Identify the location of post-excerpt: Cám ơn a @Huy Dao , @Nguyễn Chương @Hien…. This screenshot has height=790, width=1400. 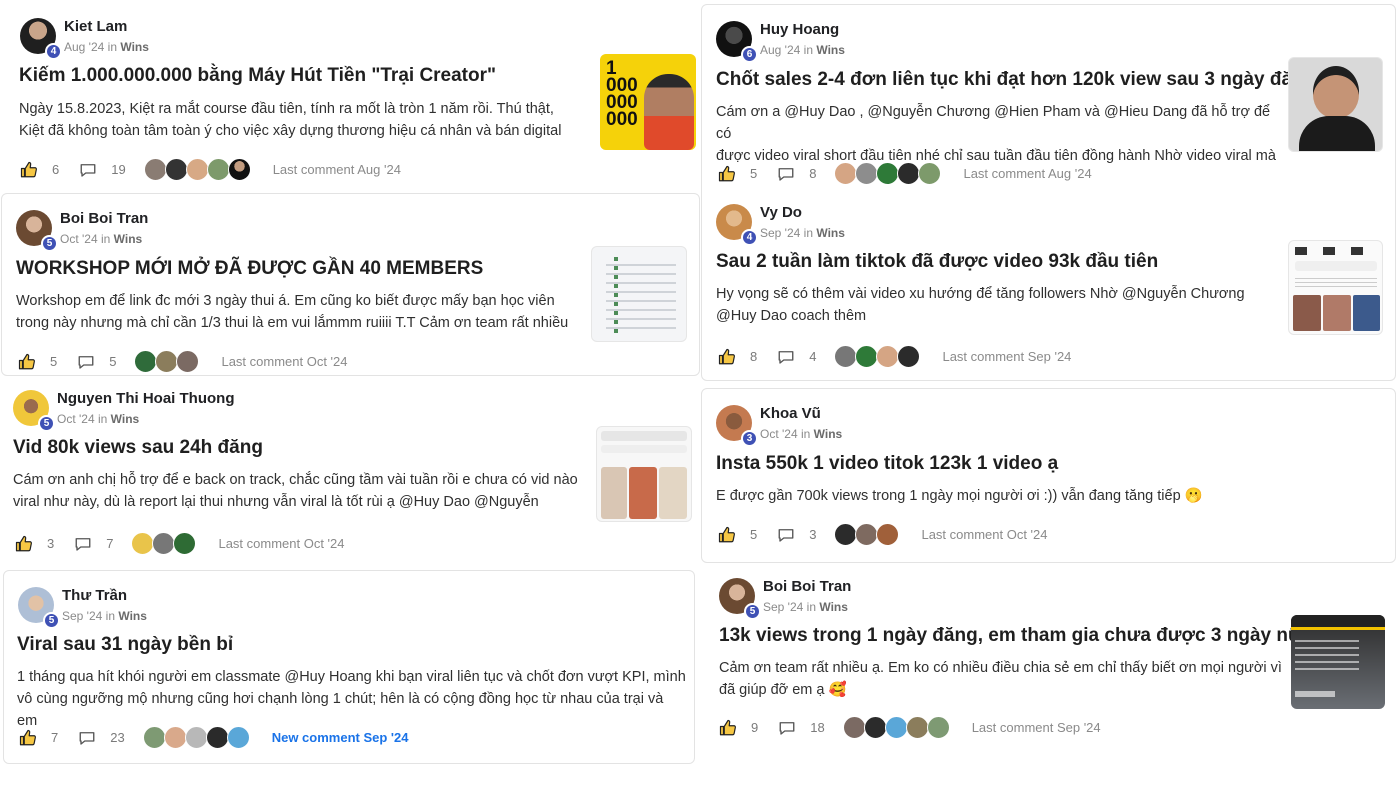
(996, 134).